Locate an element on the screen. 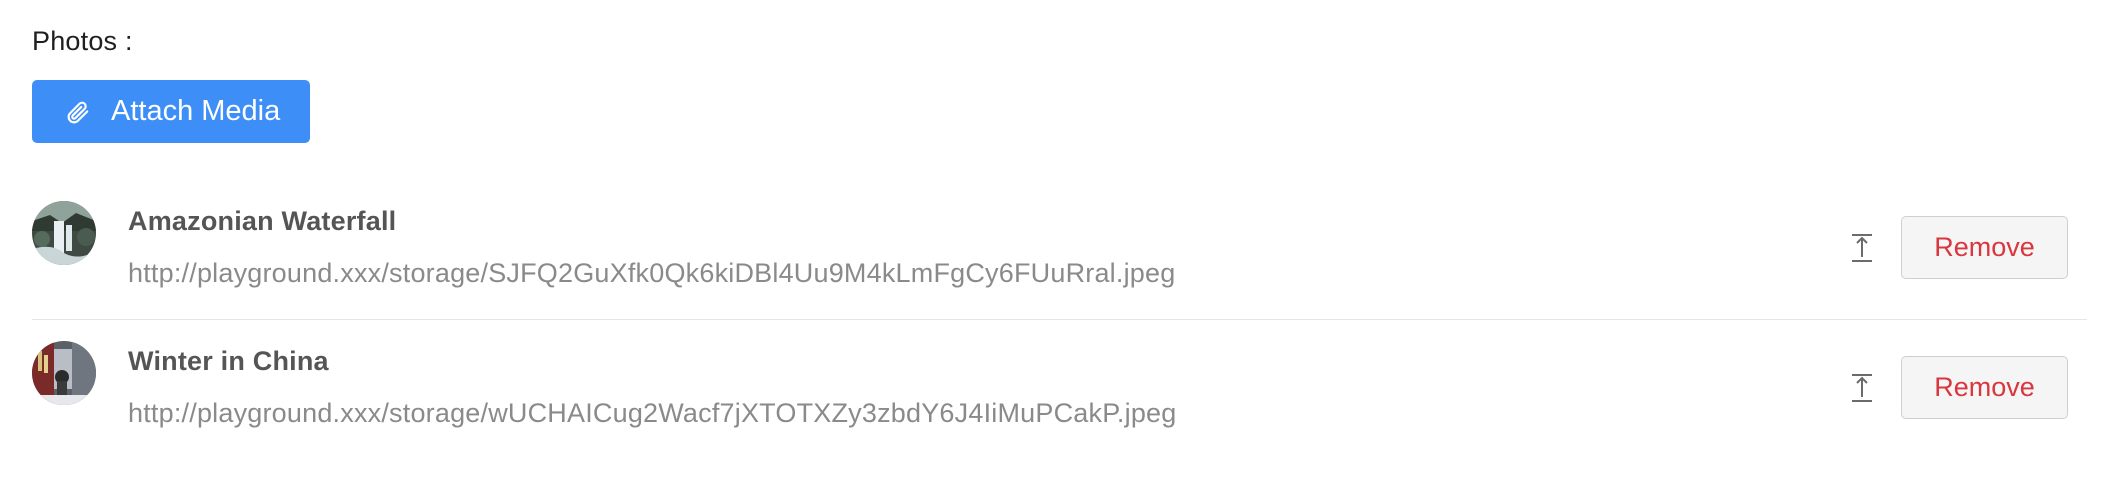  field-label: Photos : is located at coordinates (82, 41).